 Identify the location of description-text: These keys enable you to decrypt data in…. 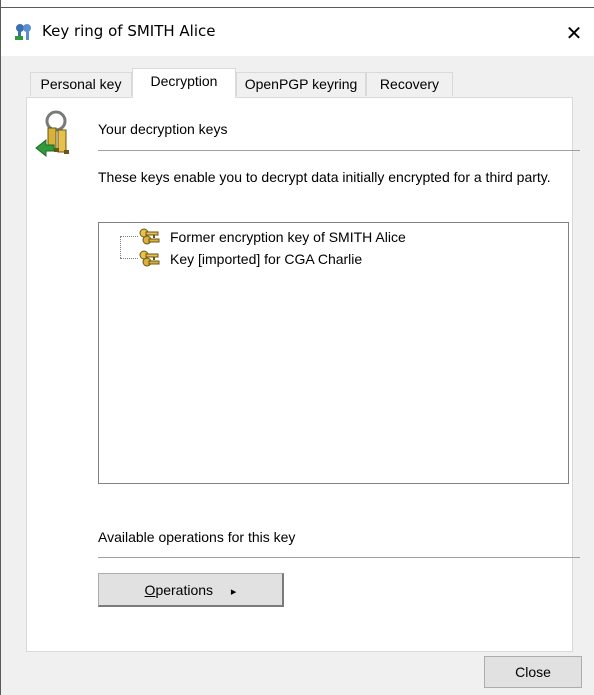
(324, 177).